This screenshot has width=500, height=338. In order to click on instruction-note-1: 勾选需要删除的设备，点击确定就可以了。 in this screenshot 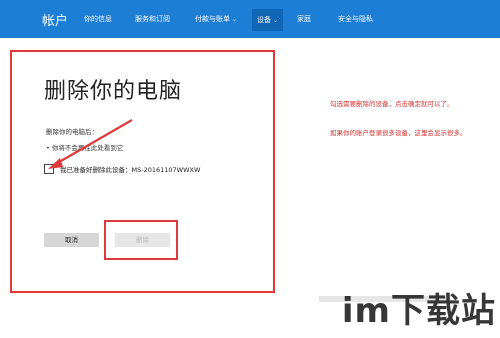, I will do `click(392, 104)`.